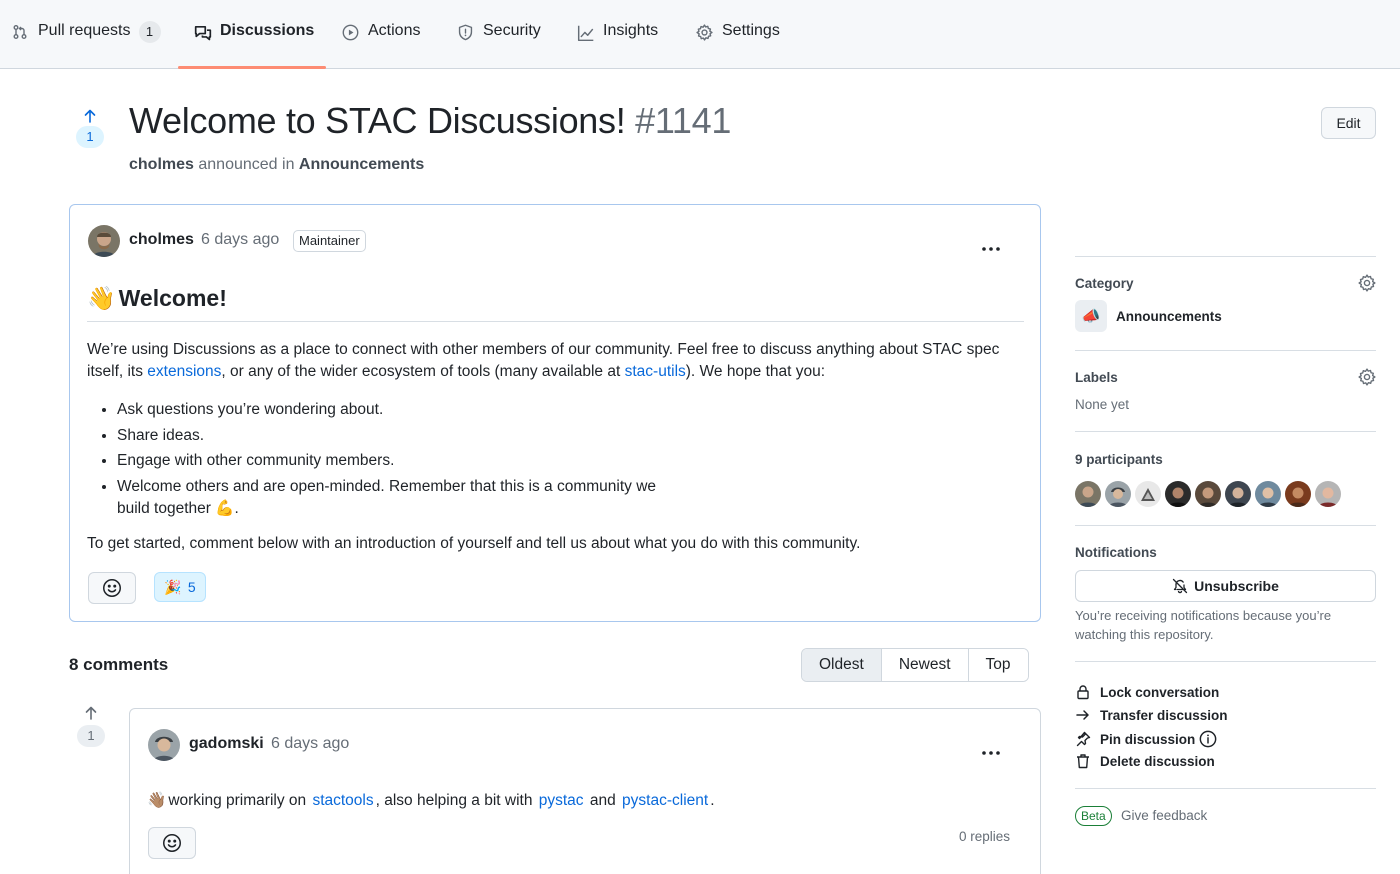 Image resolution: width=1400 pixels, height=874 pixels. What do you see at coordinates (738, 43) in the screenshot?
I see `tab-settings: Settings` at bounding box center [738, 43].